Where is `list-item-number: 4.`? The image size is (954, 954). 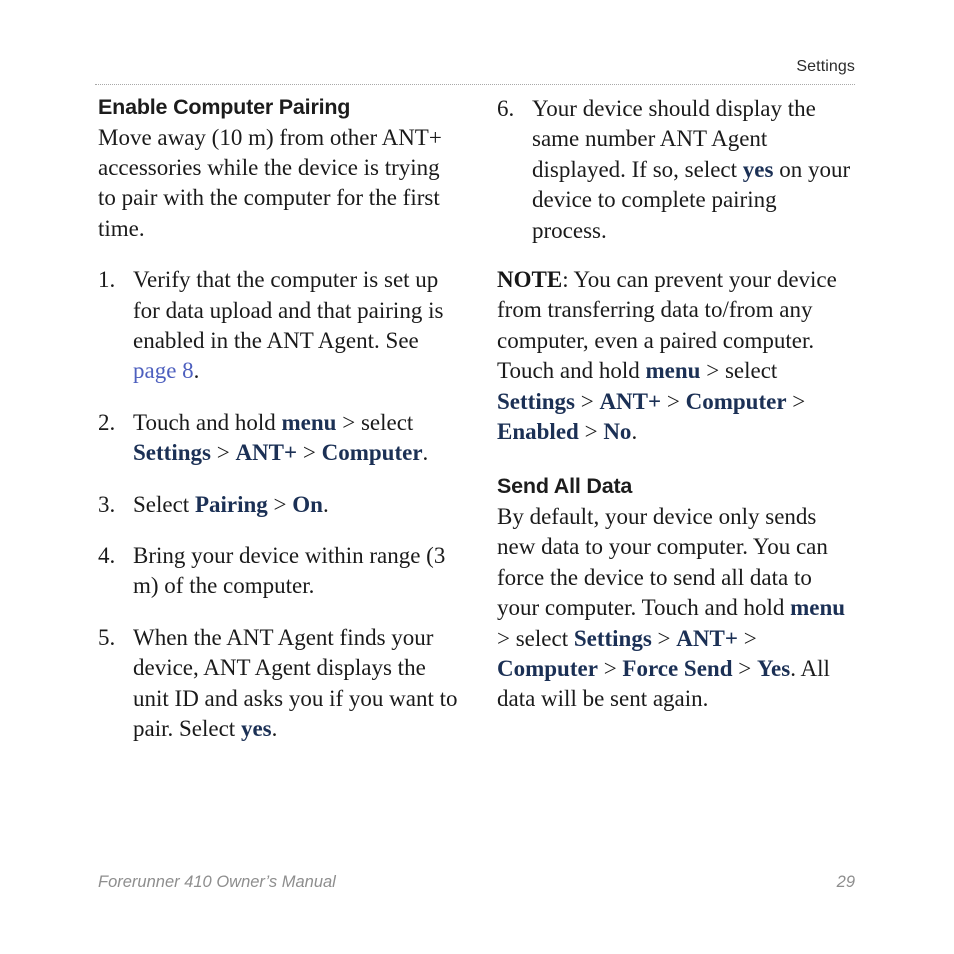
list-item-number: 4. is located at coordinates (107, 555).